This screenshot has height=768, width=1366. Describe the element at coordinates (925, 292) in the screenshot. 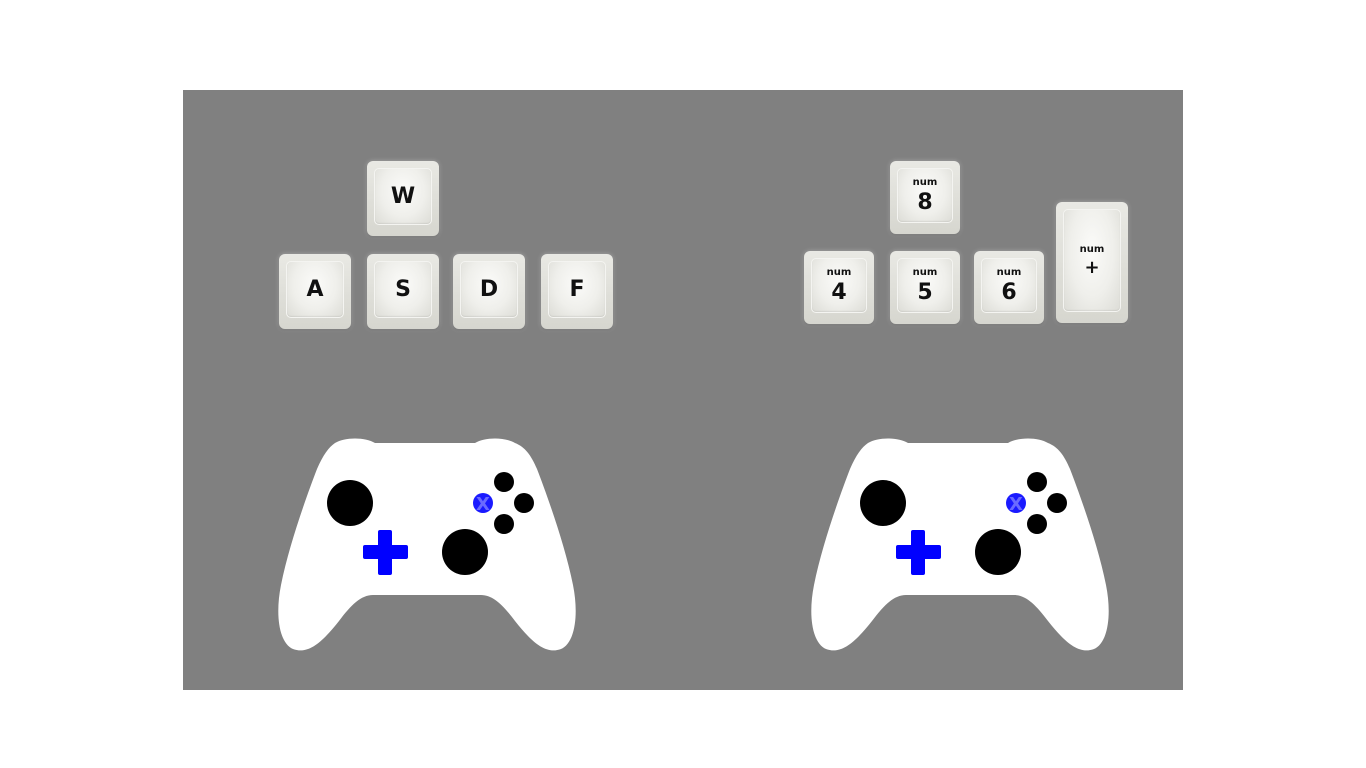

I see `key-num5-label: 5` at that location.